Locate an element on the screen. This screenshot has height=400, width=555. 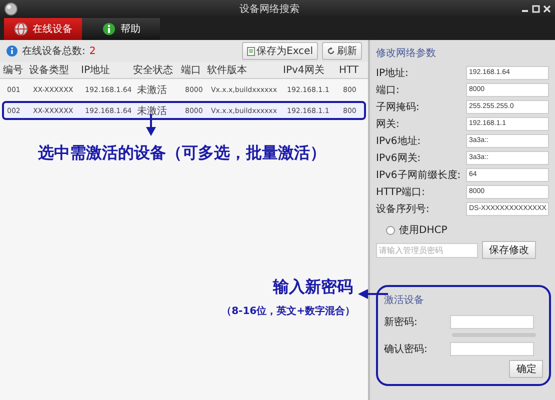
field-label: 设备序列号: is located at coordinates (403, 209).